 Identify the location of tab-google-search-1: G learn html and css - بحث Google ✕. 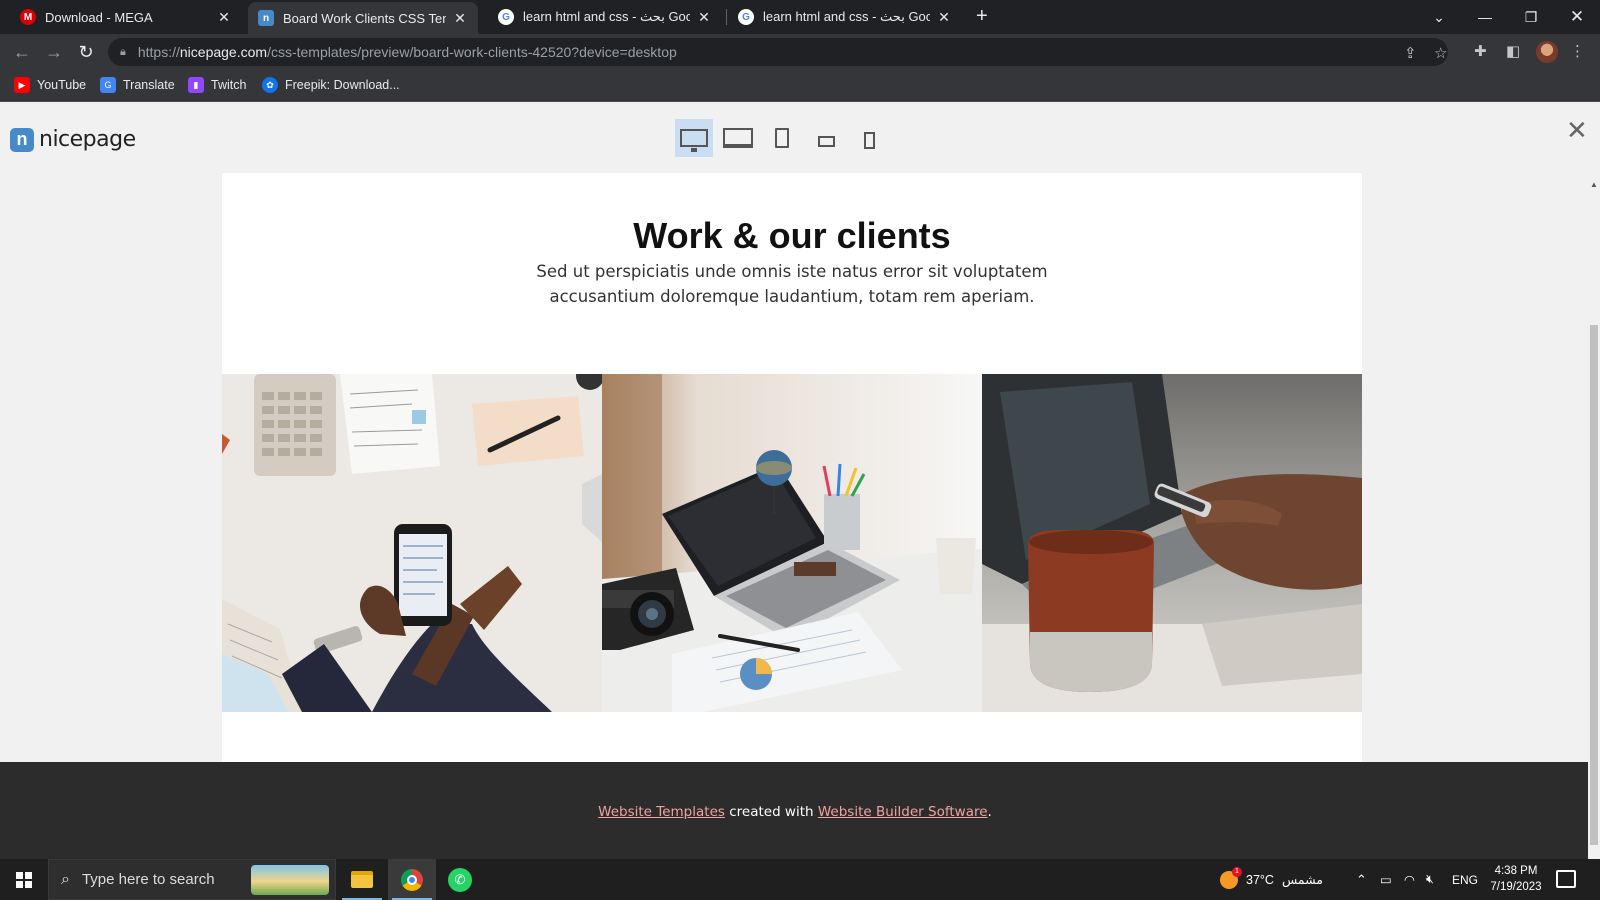
(605, 17).